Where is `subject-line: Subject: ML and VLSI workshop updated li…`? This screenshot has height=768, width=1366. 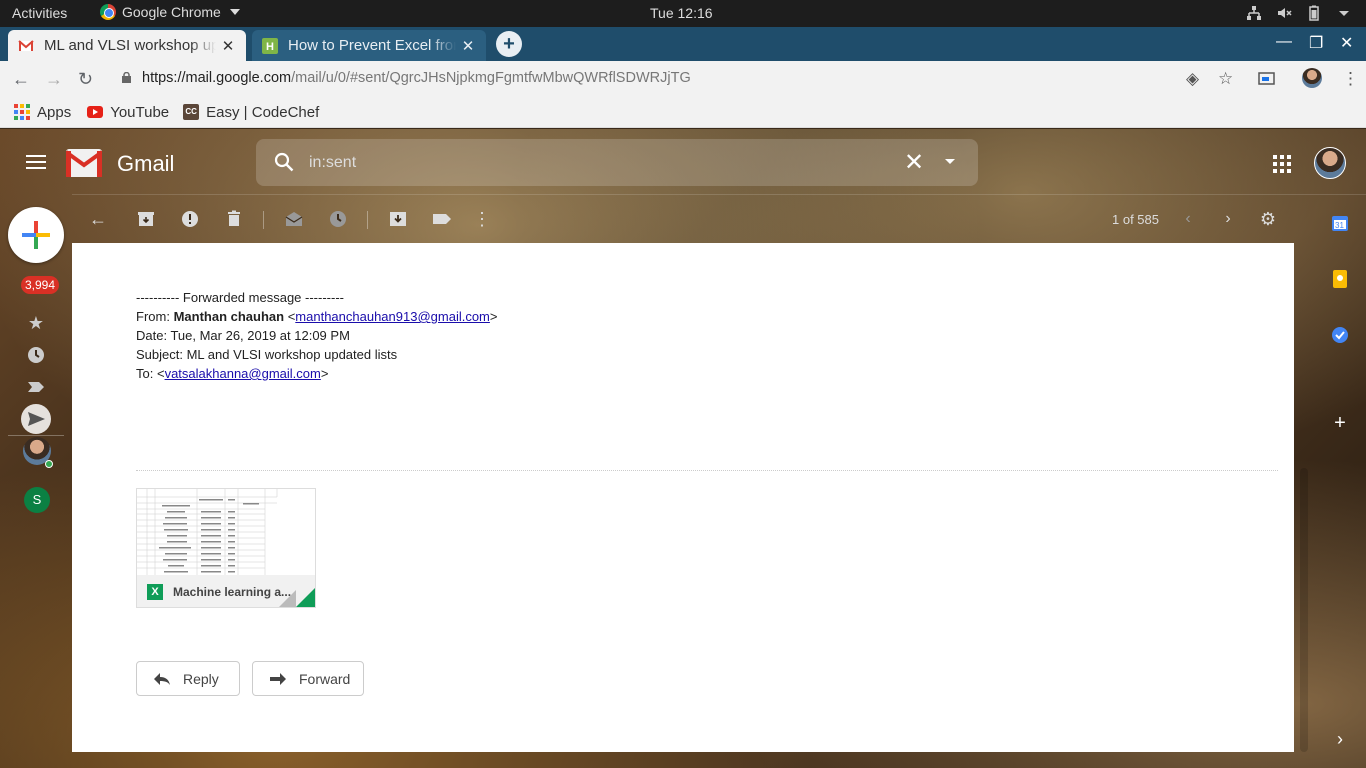 subject-line: Subject: ML and VLSI workshop updated li… is located at coordinates (267, 354).